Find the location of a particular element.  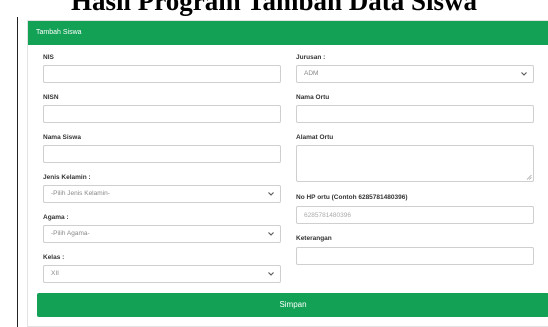

jenis-kelamin-select: -Pilih Jenis Kelamin- is located at coordinates (162, 194).